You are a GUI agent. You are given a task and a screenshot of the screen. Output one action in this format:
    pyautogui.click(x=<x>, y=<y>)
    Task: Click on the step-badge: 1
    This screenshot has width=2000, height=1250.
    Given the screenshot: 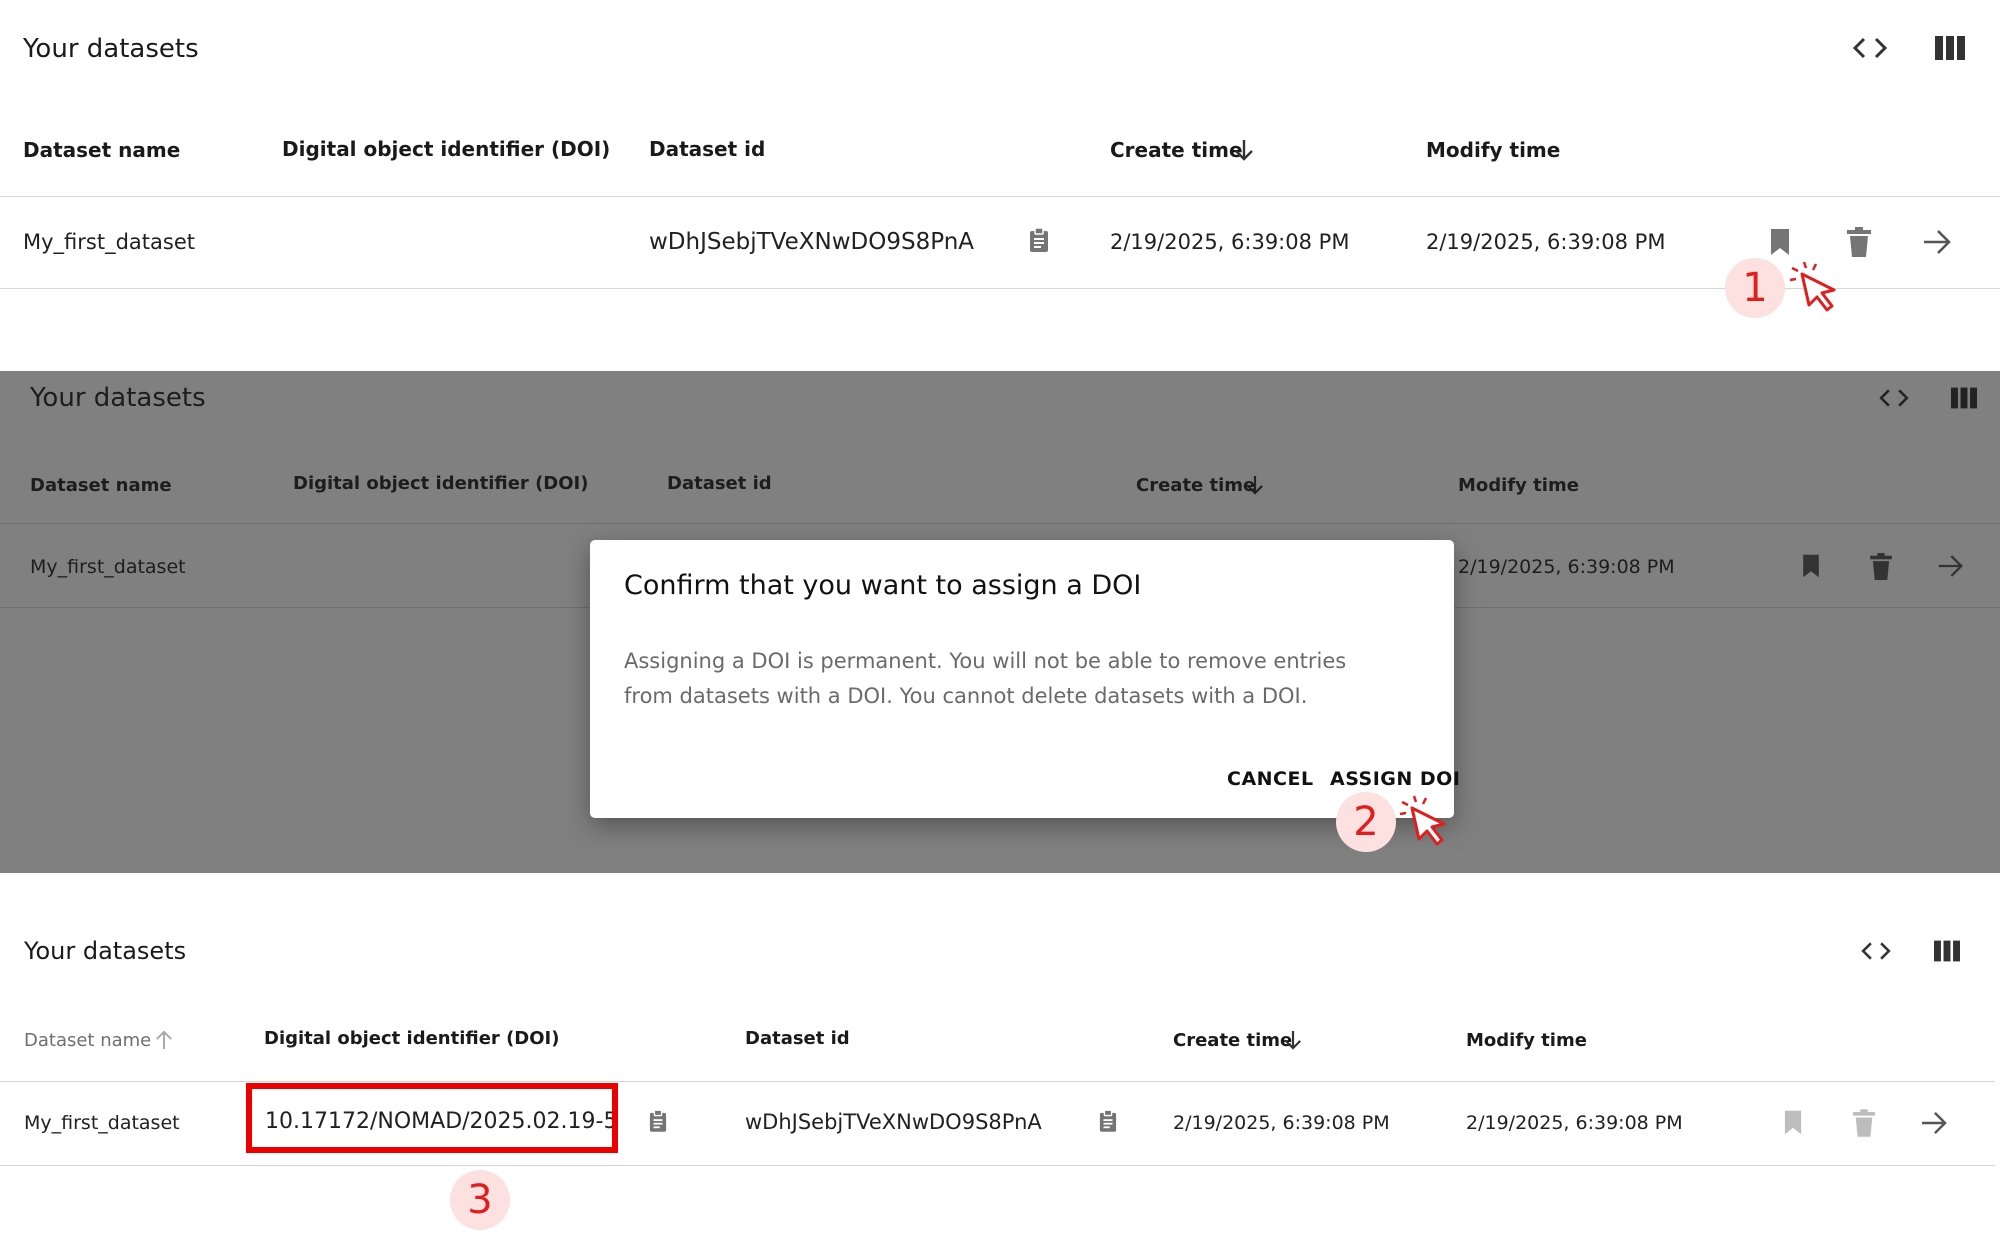 What is the action you would take?
    pyautogui.click(x=1755, y=288)
    